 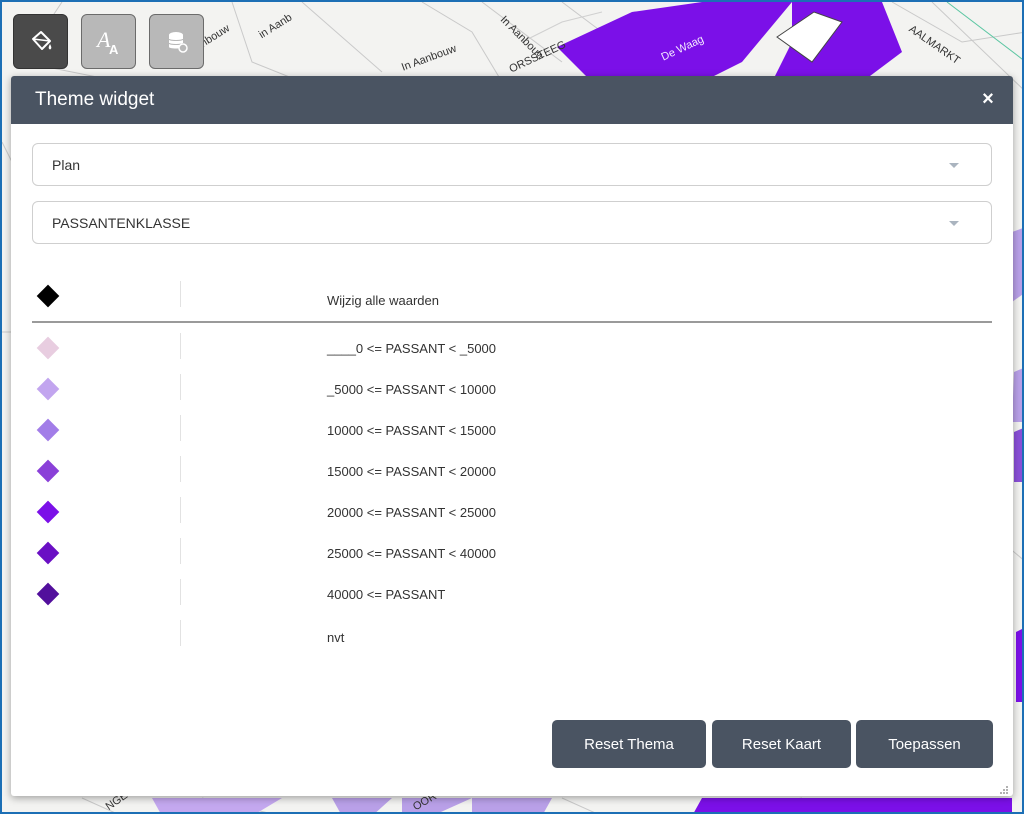 I want to click on legend-item-label: 15000 <= PASSANT < 20000, so click(x=412, y=471).